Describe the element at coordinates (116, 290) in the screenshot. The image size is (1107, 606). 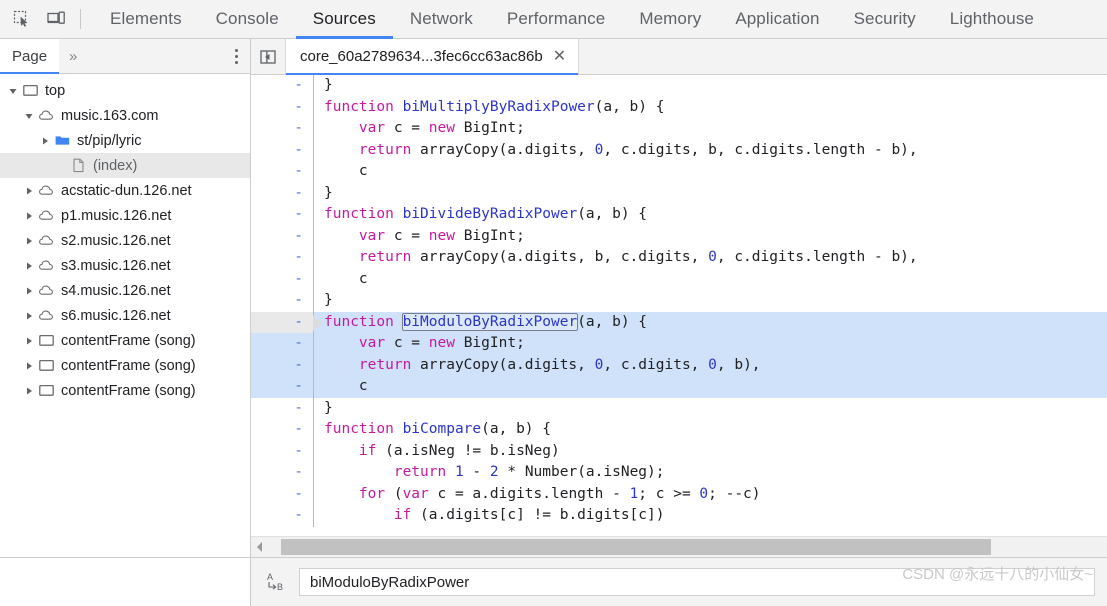
I see `tree-item-label: s4.music.126.net` at that location.